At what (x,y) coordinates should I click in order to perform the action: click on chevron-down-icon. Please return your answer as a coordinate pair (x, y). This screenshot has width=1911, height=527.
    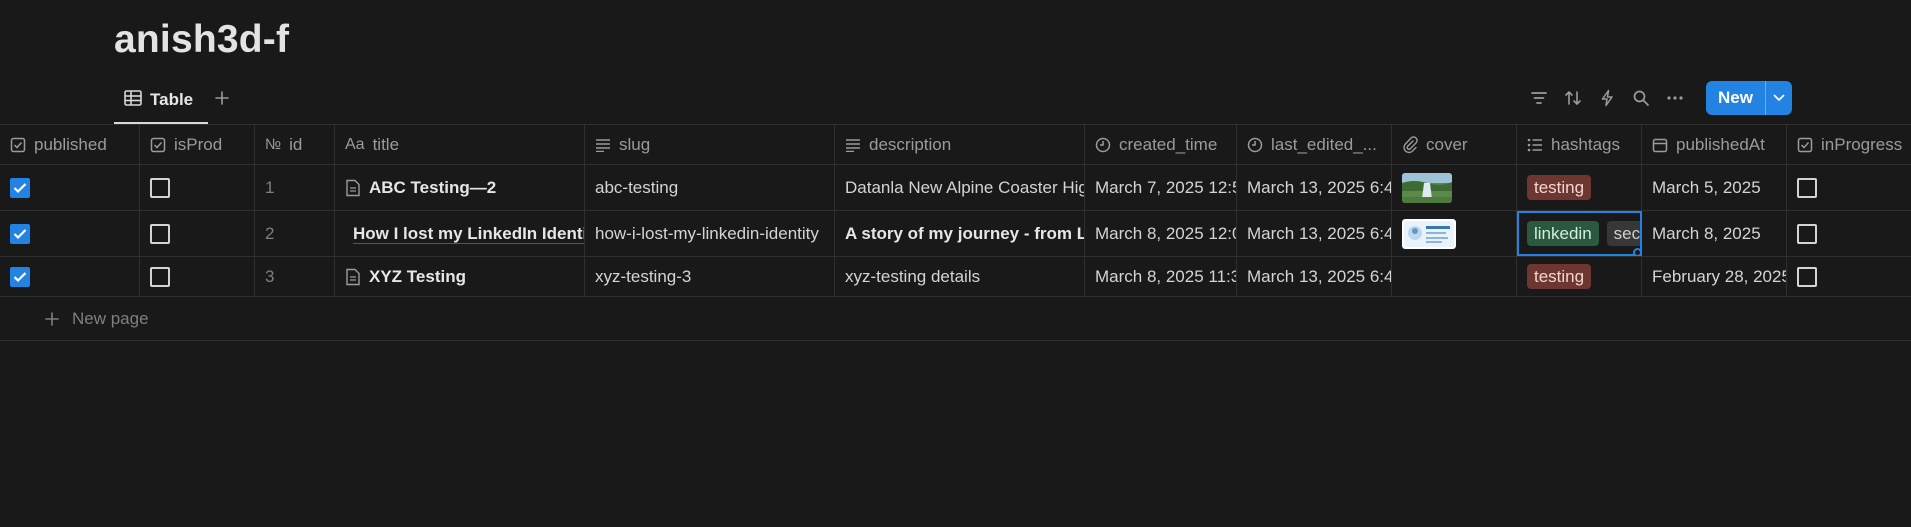
    Looking at the image, I should click on (1779, 98).